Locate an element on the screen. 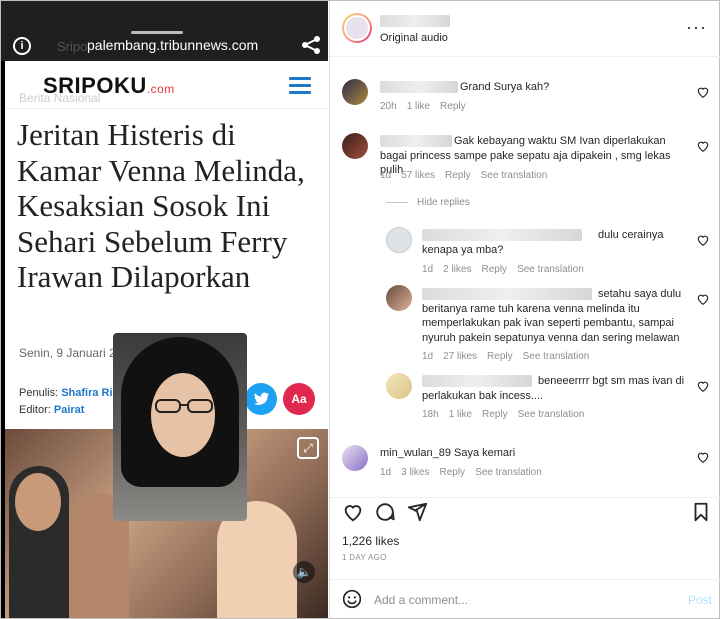  post-comment-button: Post is located at coordinates (700, 600).